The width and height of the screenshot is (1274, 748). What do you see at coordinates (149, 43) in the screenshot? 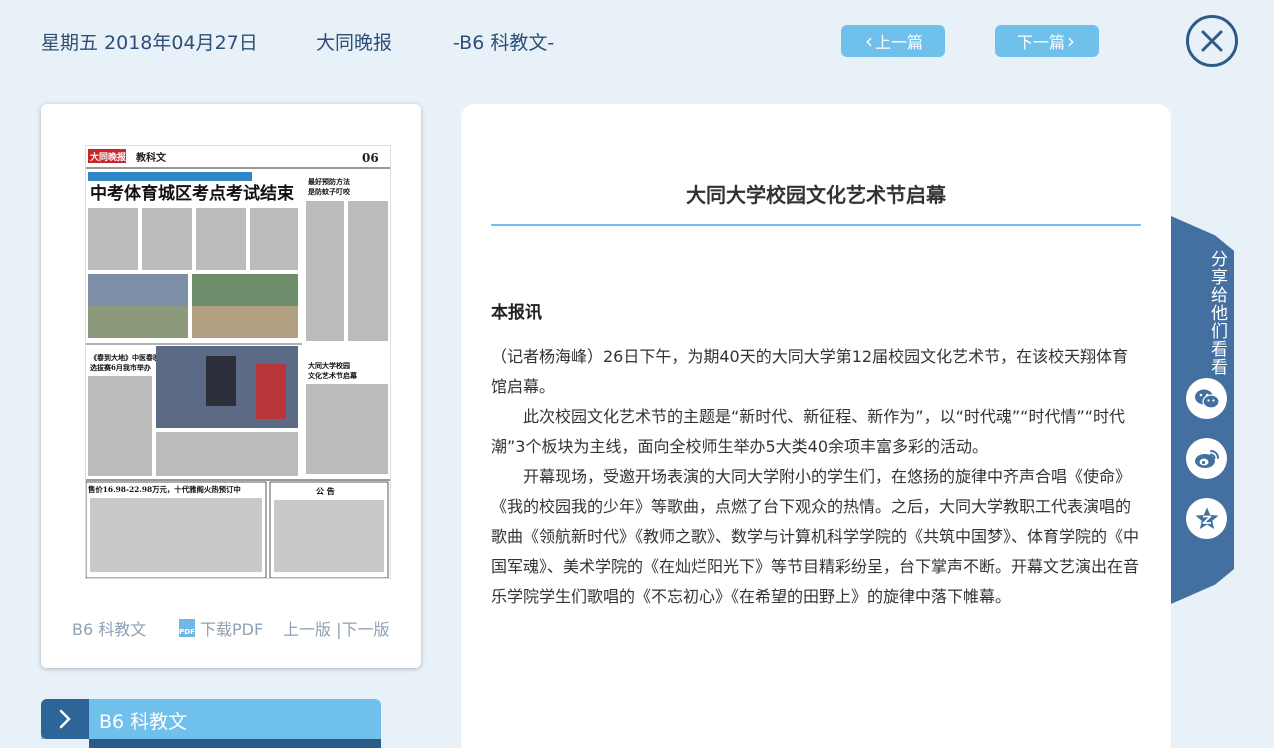
I see `issue-date: 星期五 2018年04月27日` at bounding box center [149, 43].